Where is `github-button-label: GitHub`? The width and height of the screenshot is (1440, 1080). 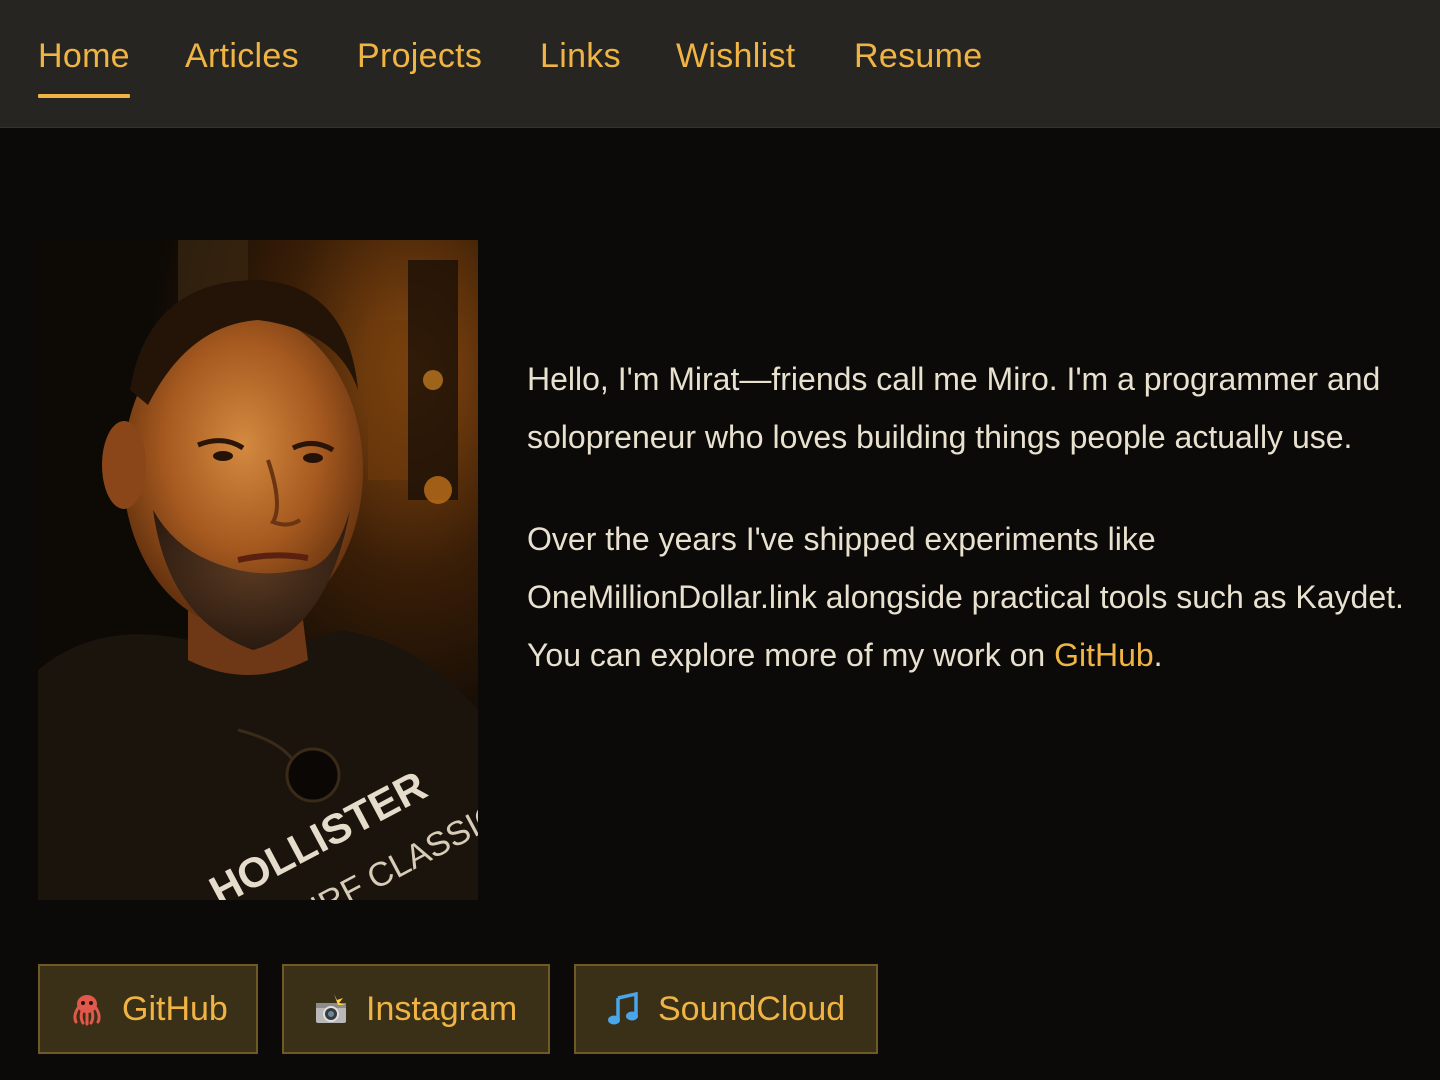
github-button-label: GitHub is located at coordinates (175, 1008).